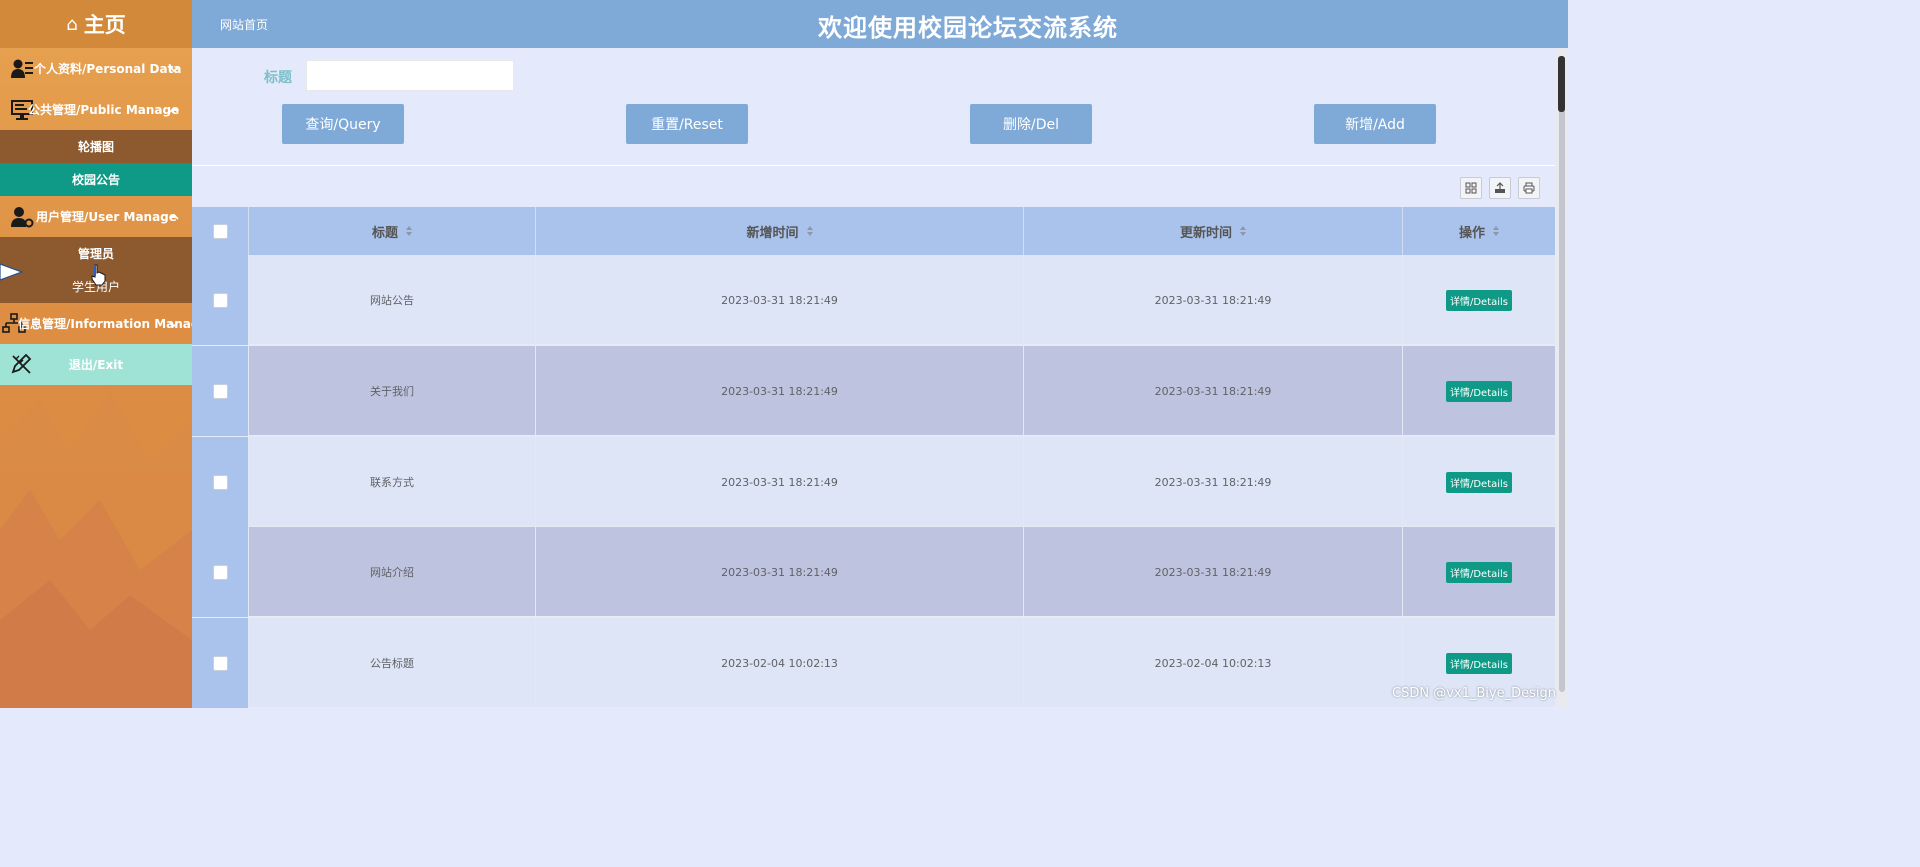 The height and width of the screenshot is (867, 1920). Describe the element at coordinates (873, 107) in the screenshot. I see `search-panel: 标题 查询/Query 重置/Reset 删除/Del 新增/Add` at that location.